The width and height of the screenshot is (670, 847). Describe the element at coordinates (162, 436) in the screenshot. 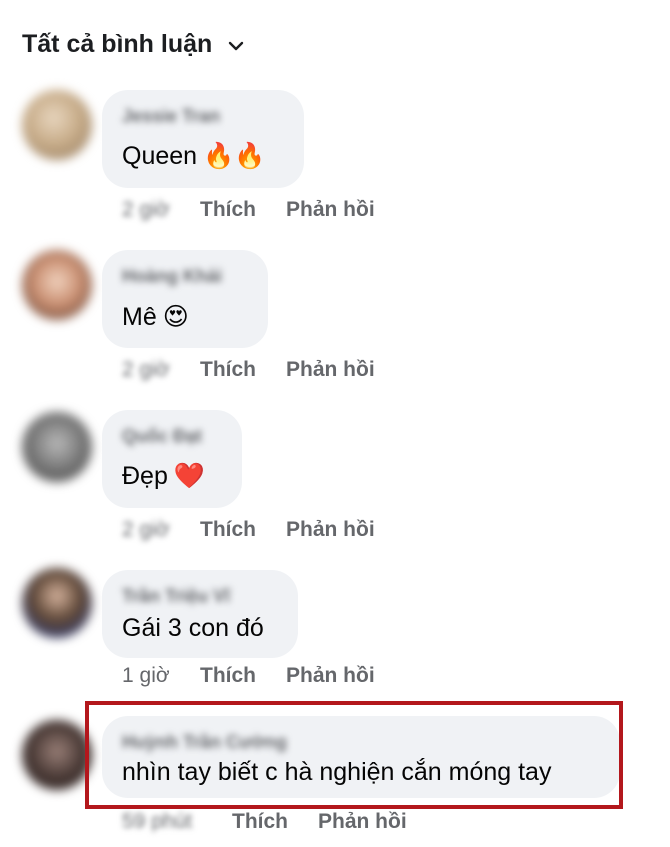

I see `comment-author: Quốc Đạt` at that location.